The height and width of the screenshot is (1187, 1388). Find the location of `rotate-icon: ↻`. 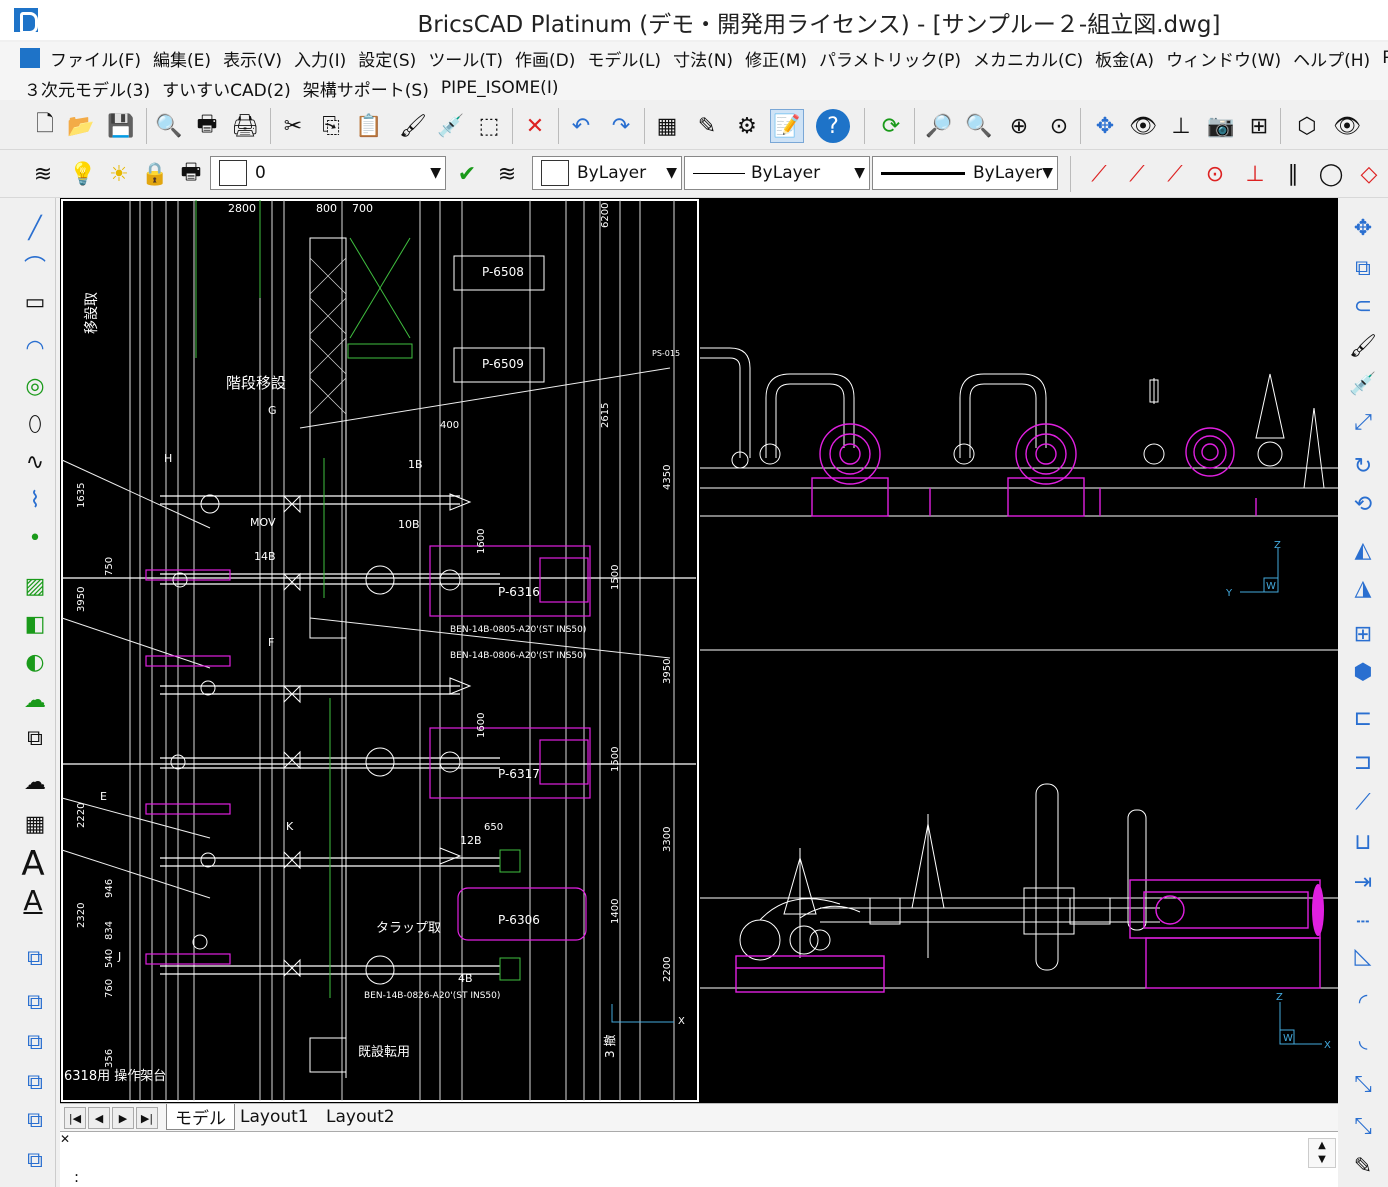

rotate-icon: ↻ is located at coordinates (1363, 466).